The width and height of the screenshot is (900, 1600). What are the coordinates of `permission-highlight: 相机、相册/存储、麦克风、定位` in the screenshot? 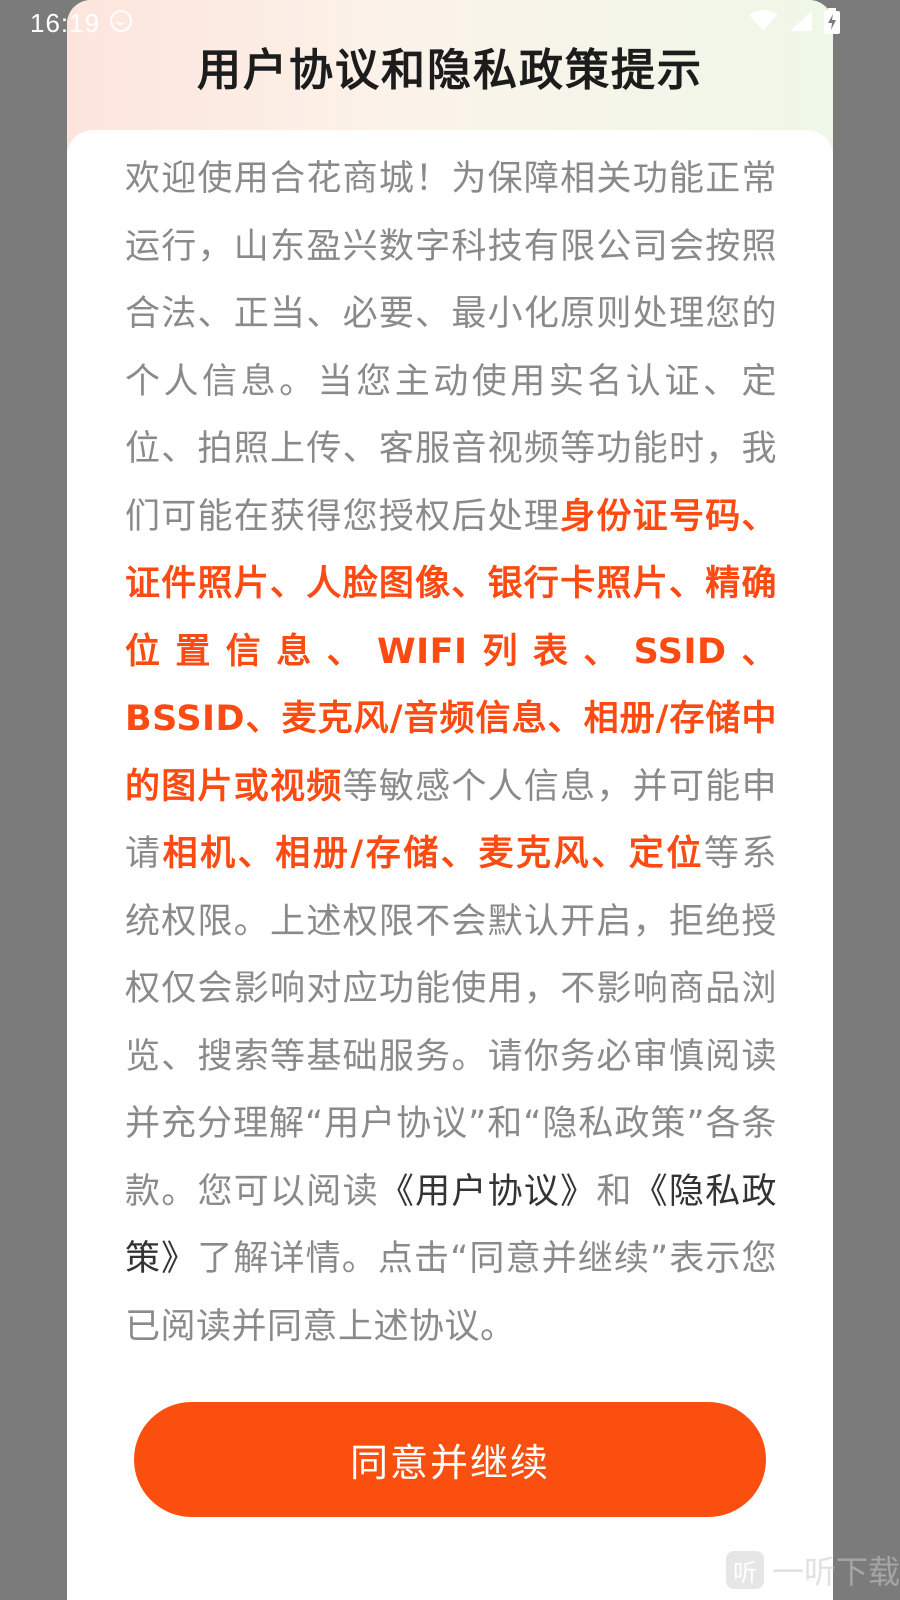 It's located at (433, 854).